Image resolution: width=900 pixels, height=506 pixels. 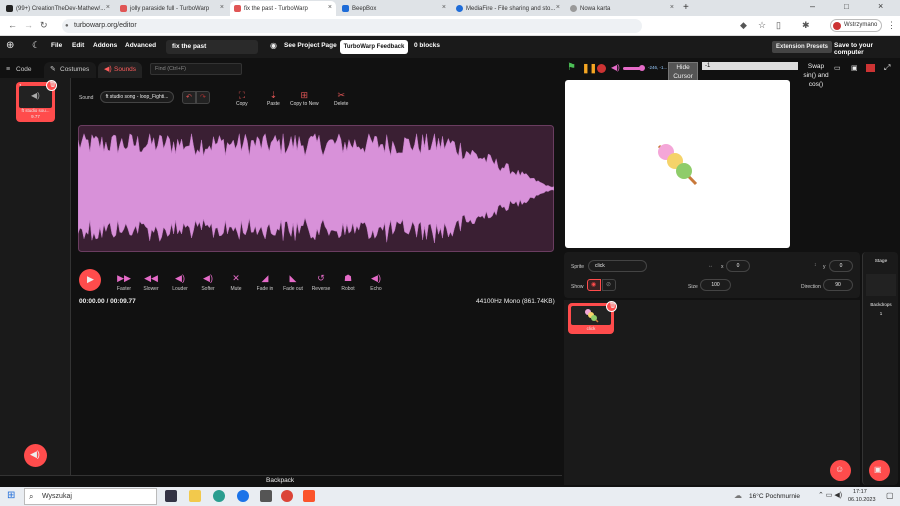 What do you see at coordinates (266, 496) in the screenshot?
I see `store-icon` at bounding box center [266, 496].